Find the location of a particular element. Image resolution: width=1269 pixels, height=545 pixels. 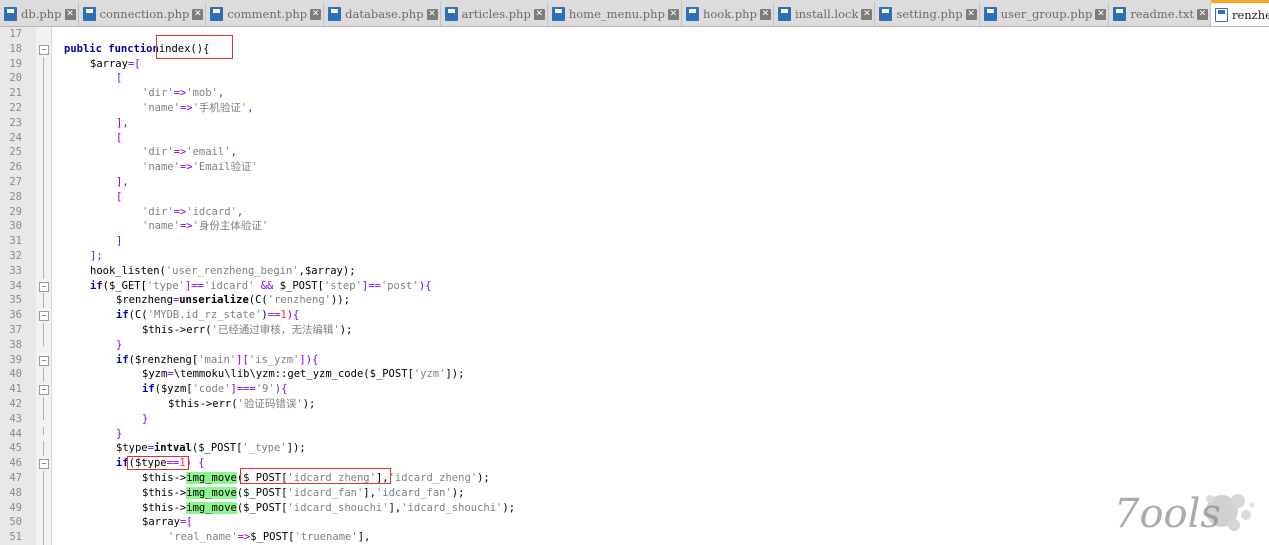

code-token: && is located at coordinates (267, 285).